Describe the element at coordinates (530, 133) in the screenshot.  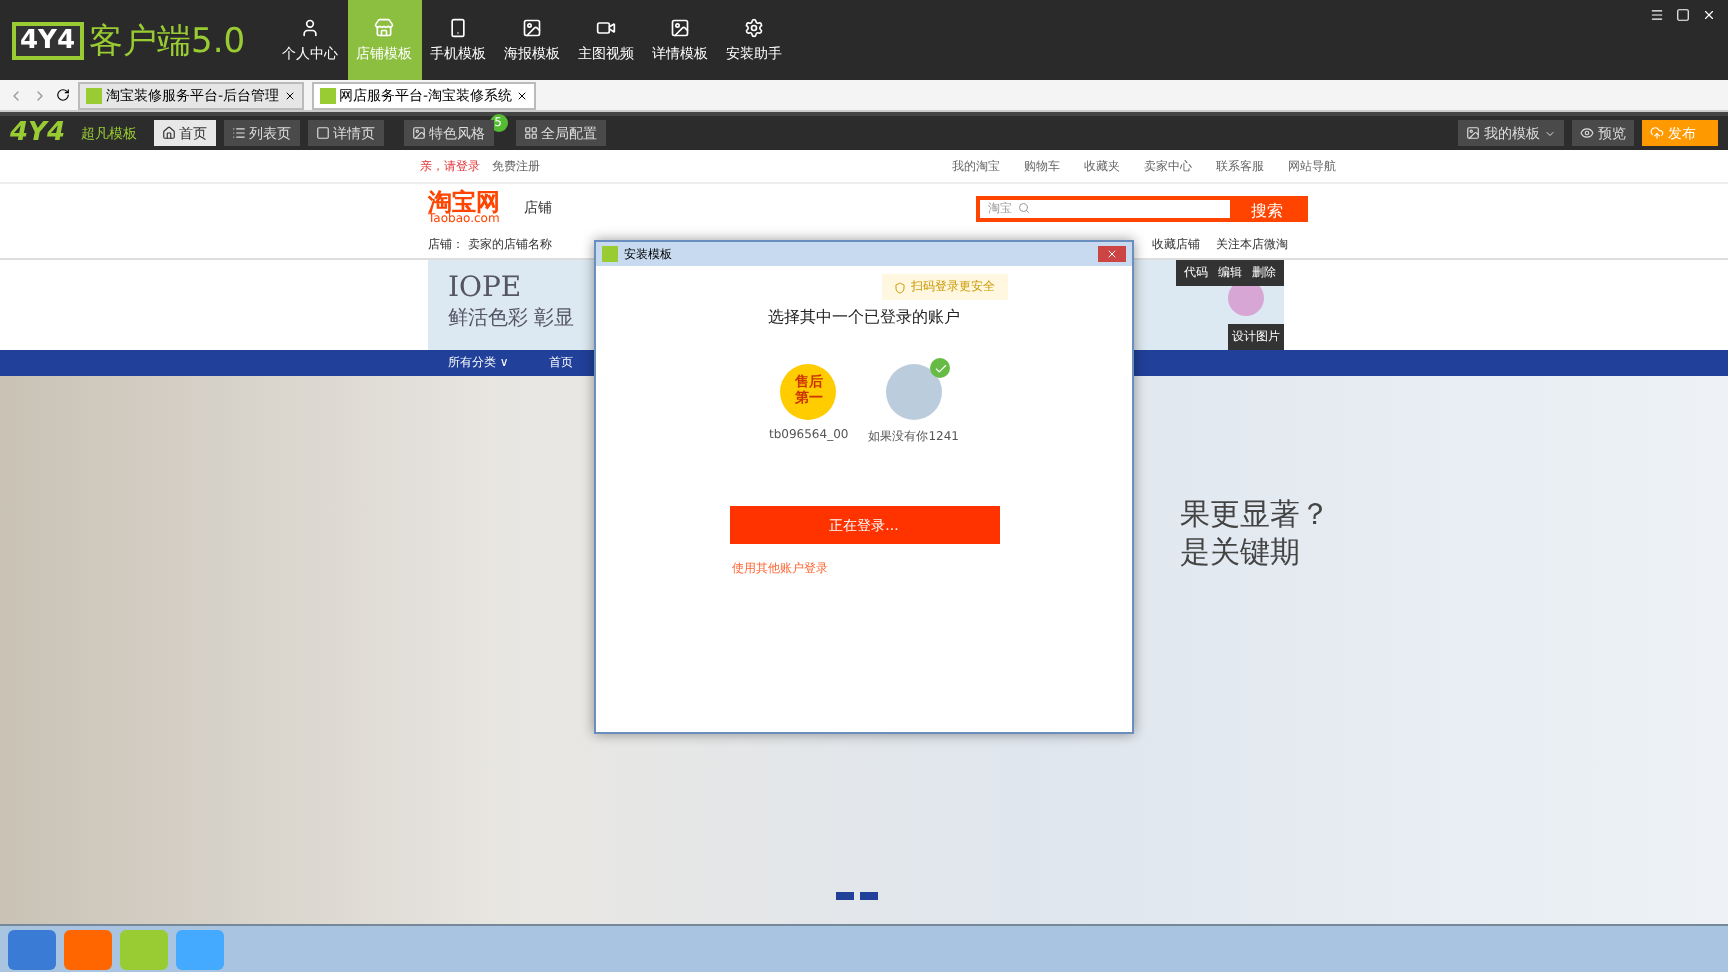
I see `grid-icon` at that location.